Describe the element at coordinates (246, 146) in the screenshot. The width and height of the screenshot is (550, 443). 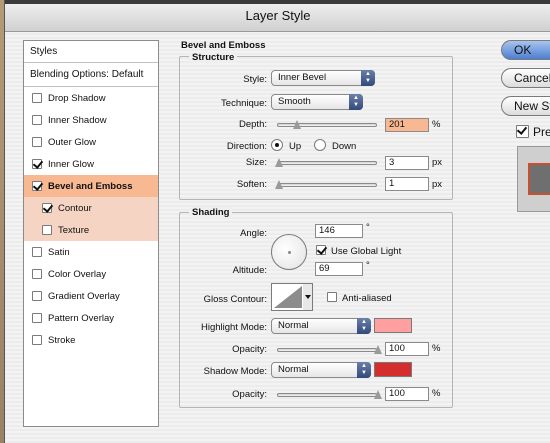
I see `direction-label: Direction:` at that location.